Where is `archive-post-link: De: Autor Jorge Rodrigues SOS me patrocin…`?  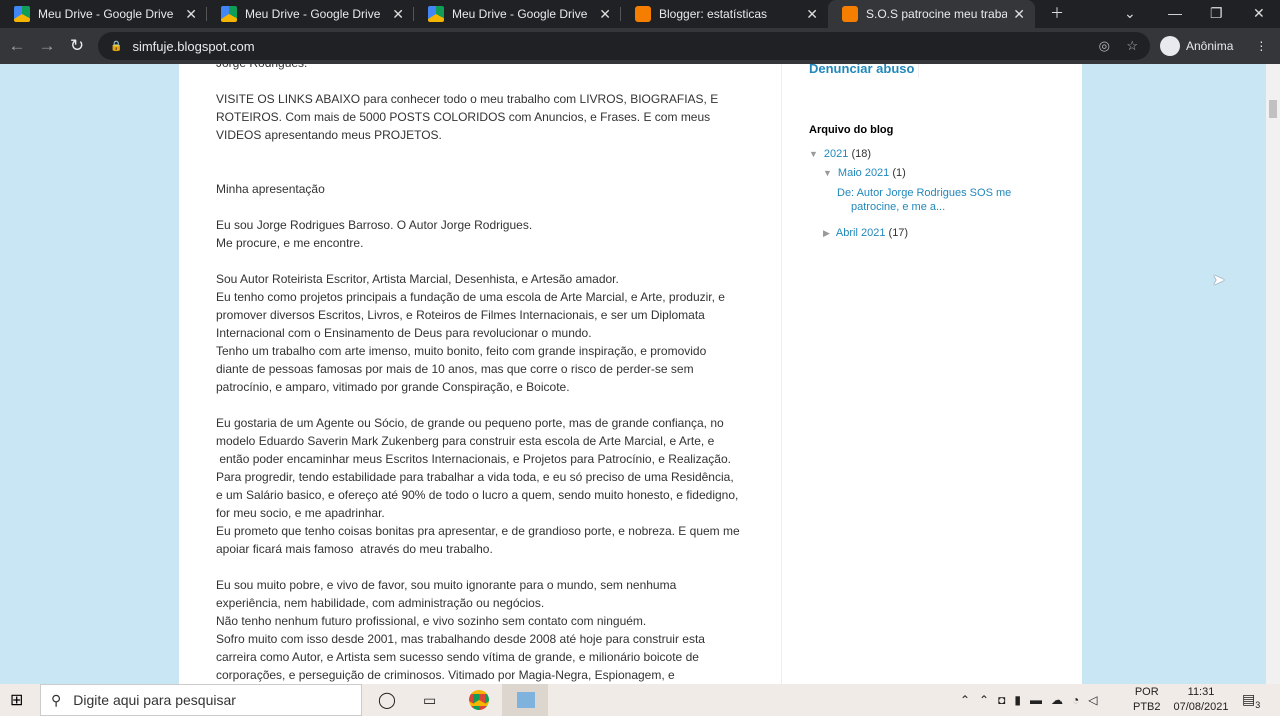
archive-post-link: De: Autor Jorge Rodrigues SOS me patrocin… is located at coordinates (924, 200).